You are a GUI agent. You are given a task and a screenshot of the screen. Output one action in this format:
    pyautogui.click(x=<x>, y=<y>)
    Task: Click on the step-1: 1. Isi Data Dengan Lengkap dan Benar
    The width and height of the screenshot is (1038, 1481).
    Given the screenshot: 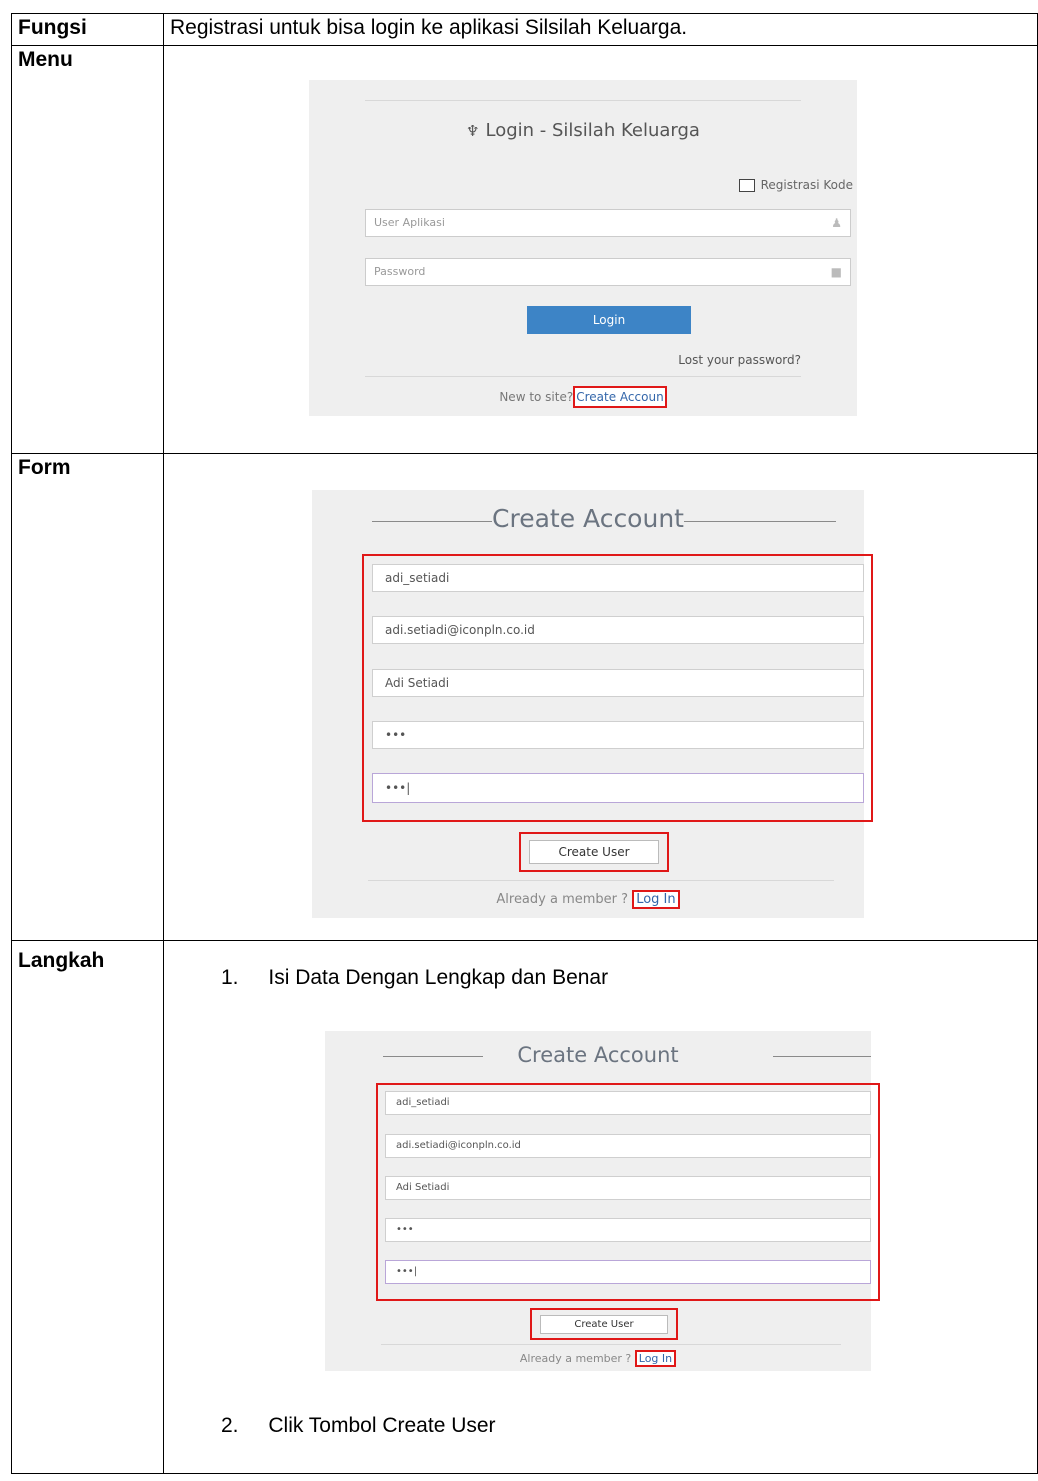 What is the action you would take?
    pyautogui.click(x=414, y=978)
    